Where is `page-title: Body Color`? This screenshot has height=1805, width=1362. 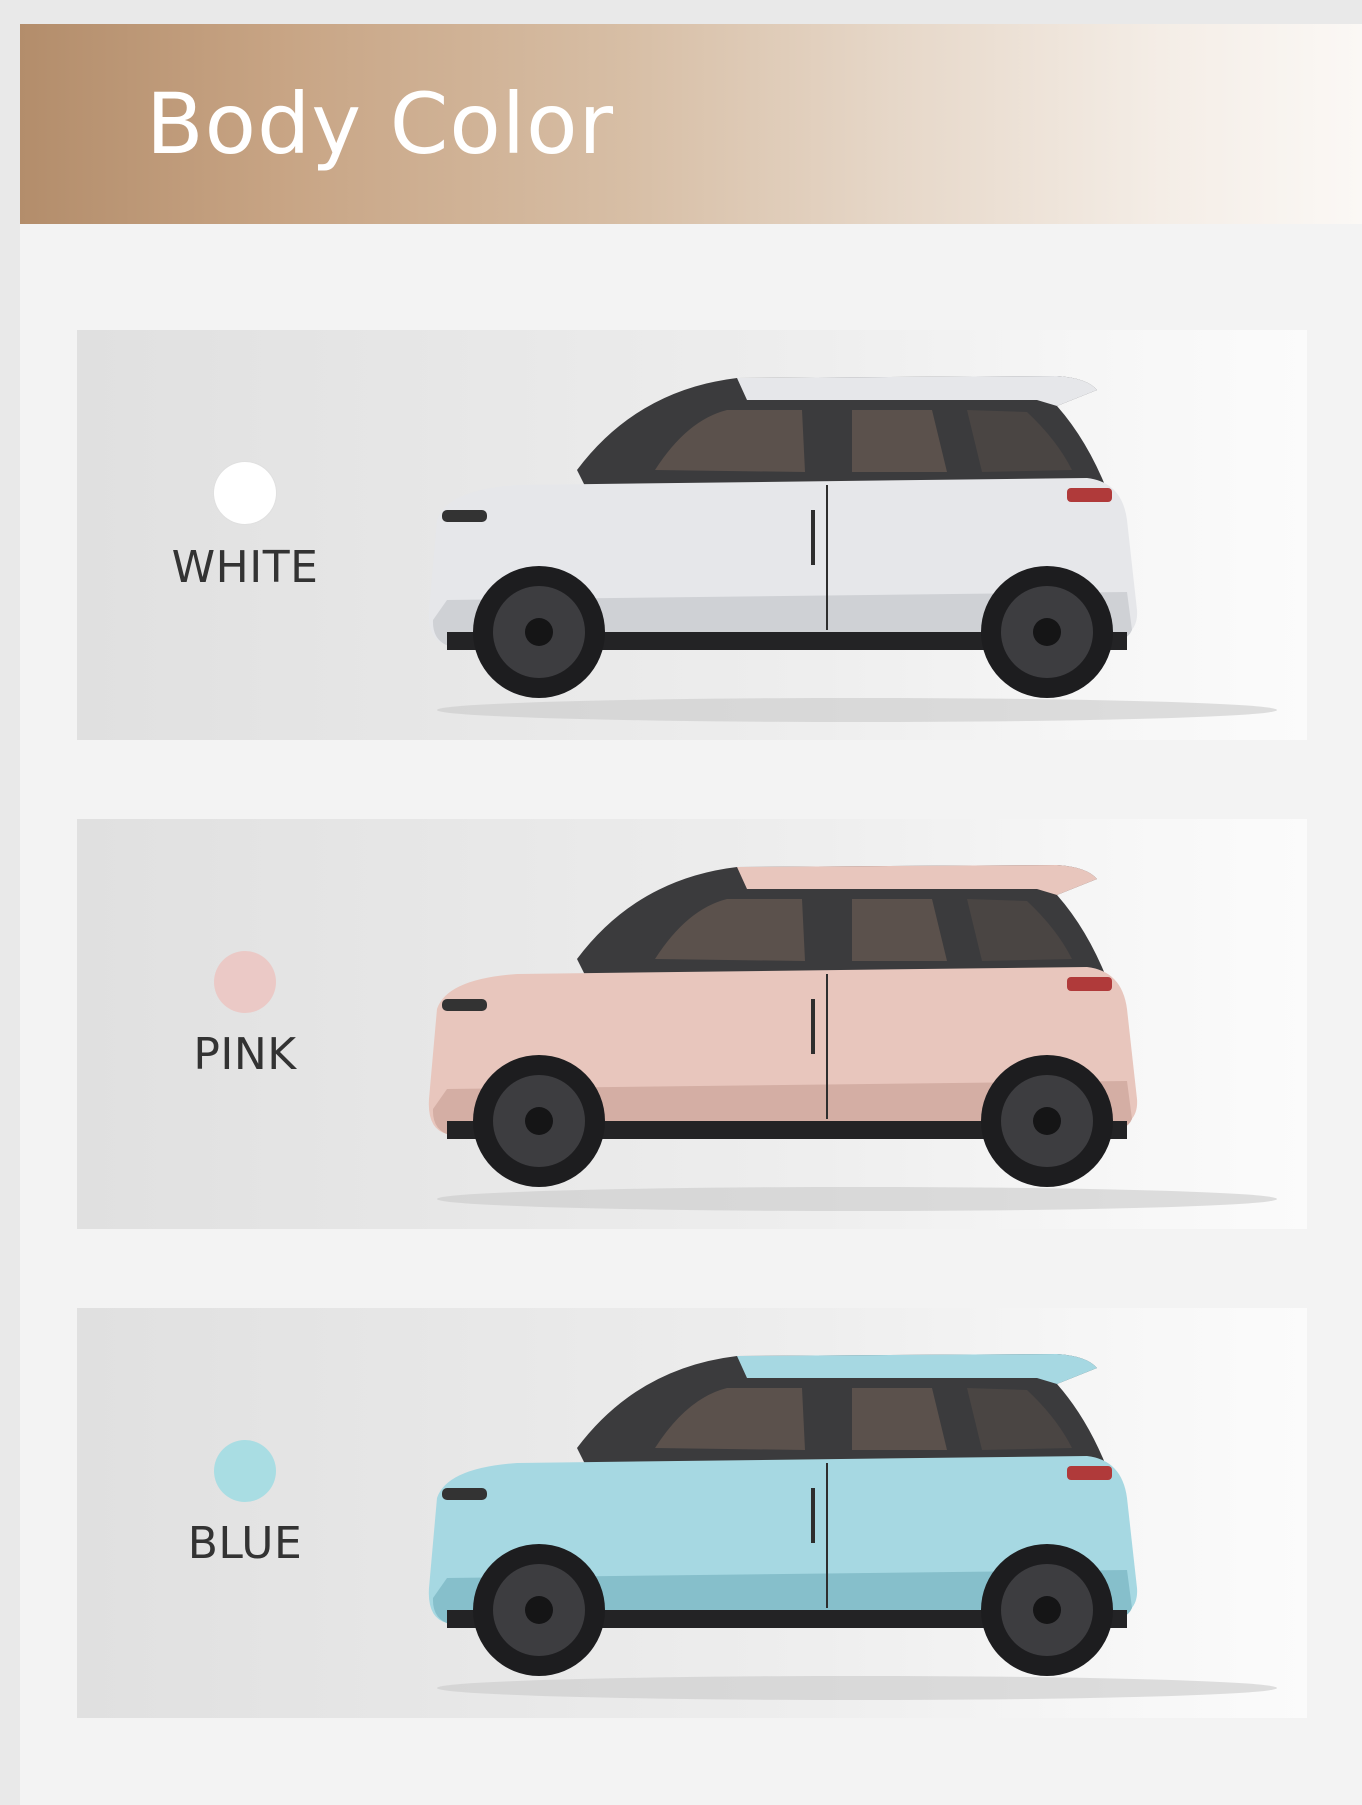 page-title: Body Color is located at coordinates (380, 124).